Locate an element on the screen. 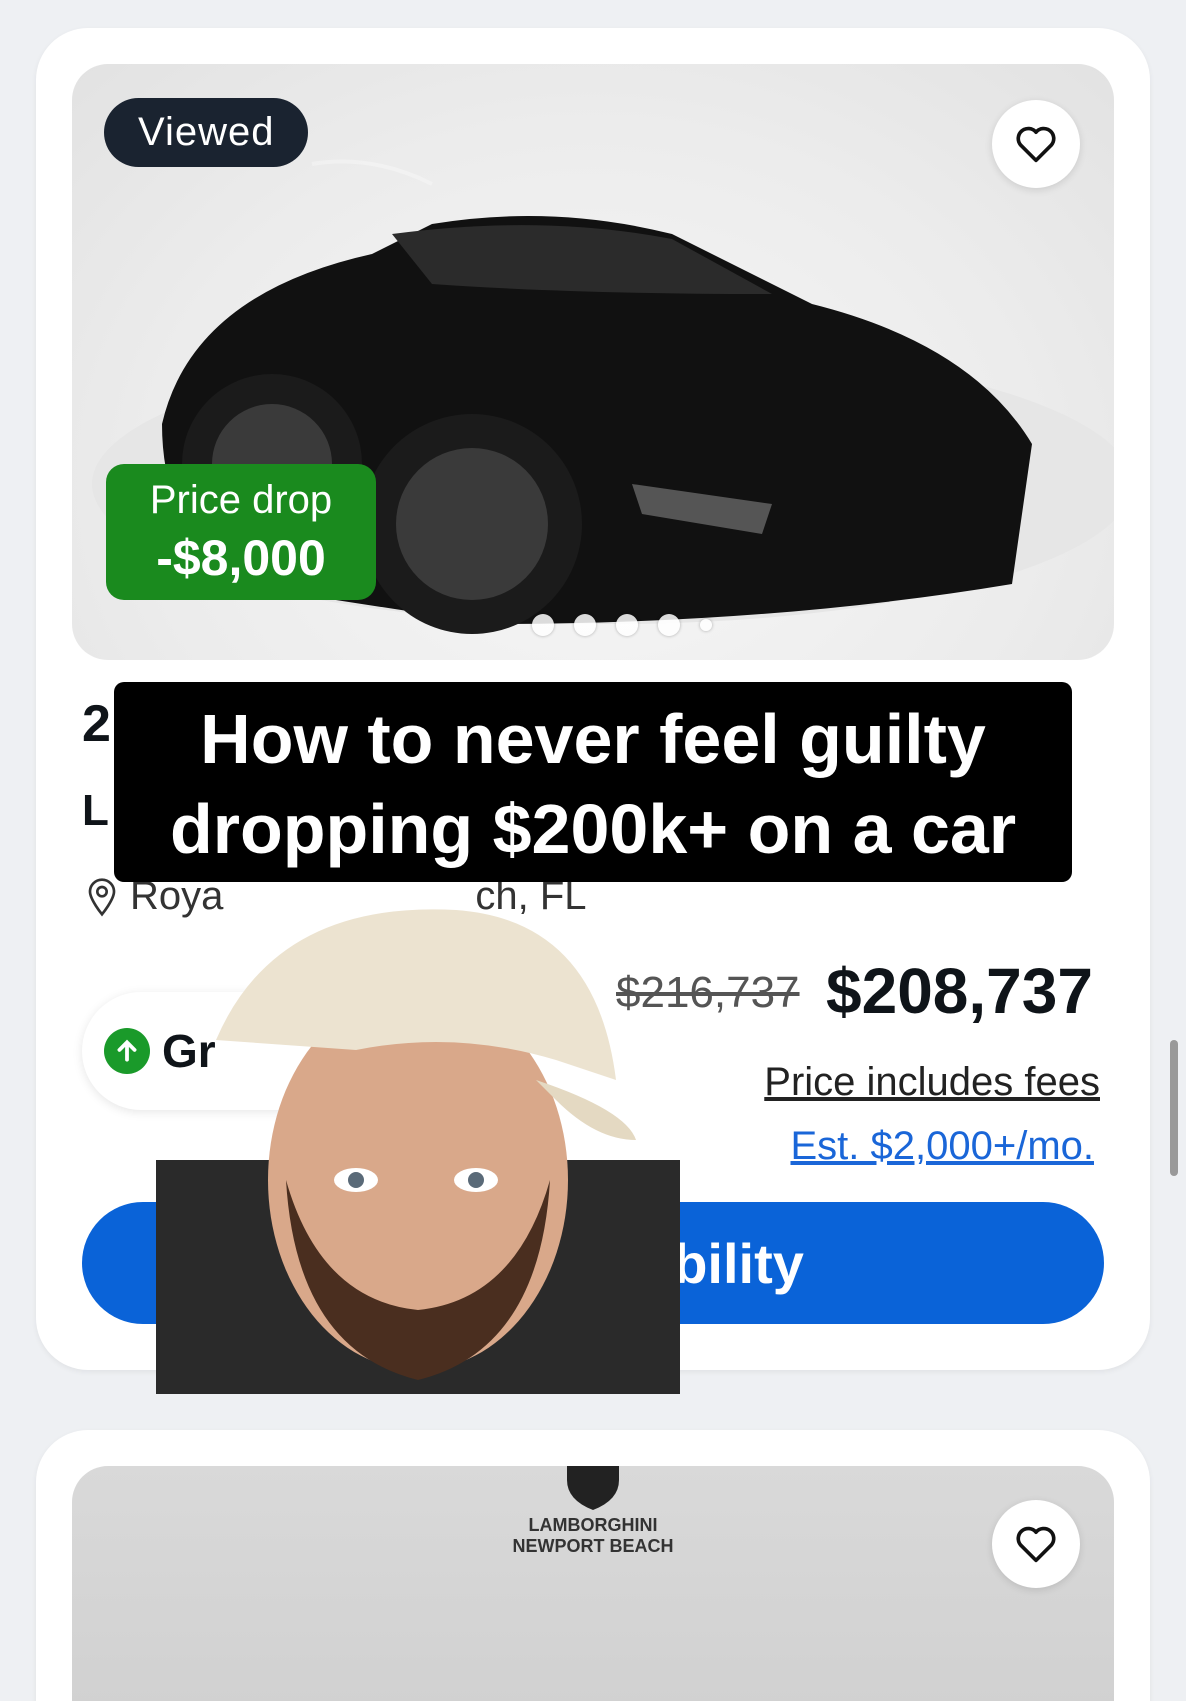 The width and height of the screenshot is (1186, 1701). viewed-badge: Viewed is located at coordinates (206, 132).